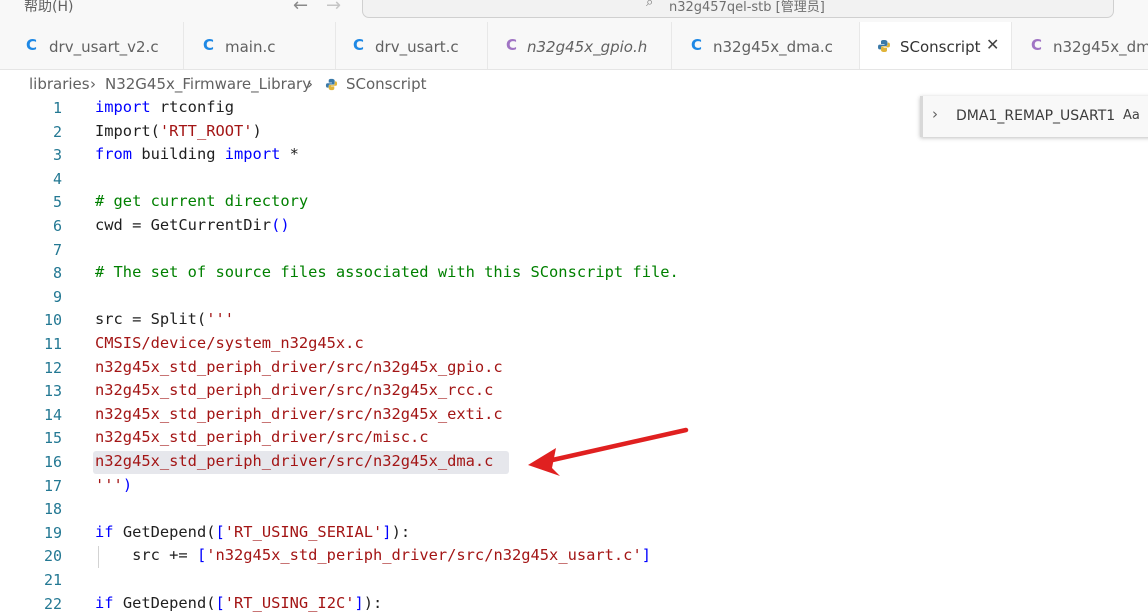 The height and width of the screenshot is (616, 1148). Describe the element at coordinates (940, 47) in the screenshot. I see `tab-label: SConscript` at that location.